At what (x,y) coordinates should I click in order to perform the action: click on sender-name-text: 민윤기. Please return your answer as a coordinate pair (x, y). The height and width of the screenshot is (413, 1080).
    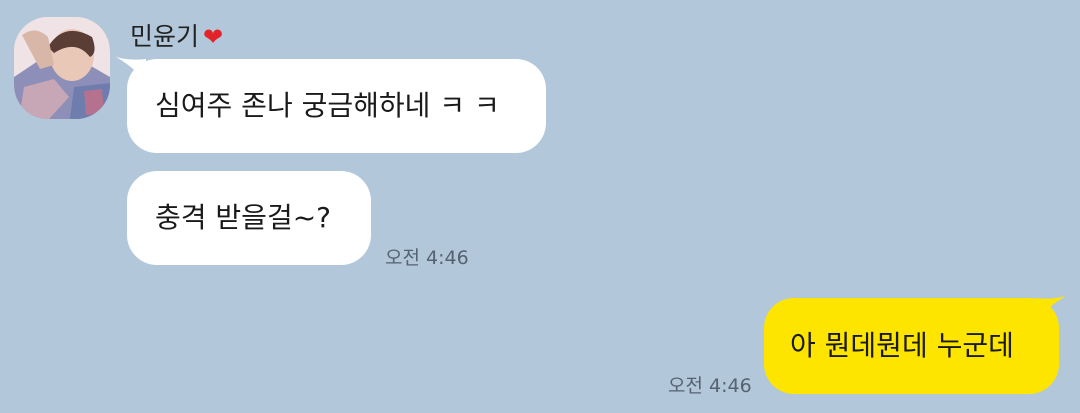
    Looking at the image, I should click on (165, 36).